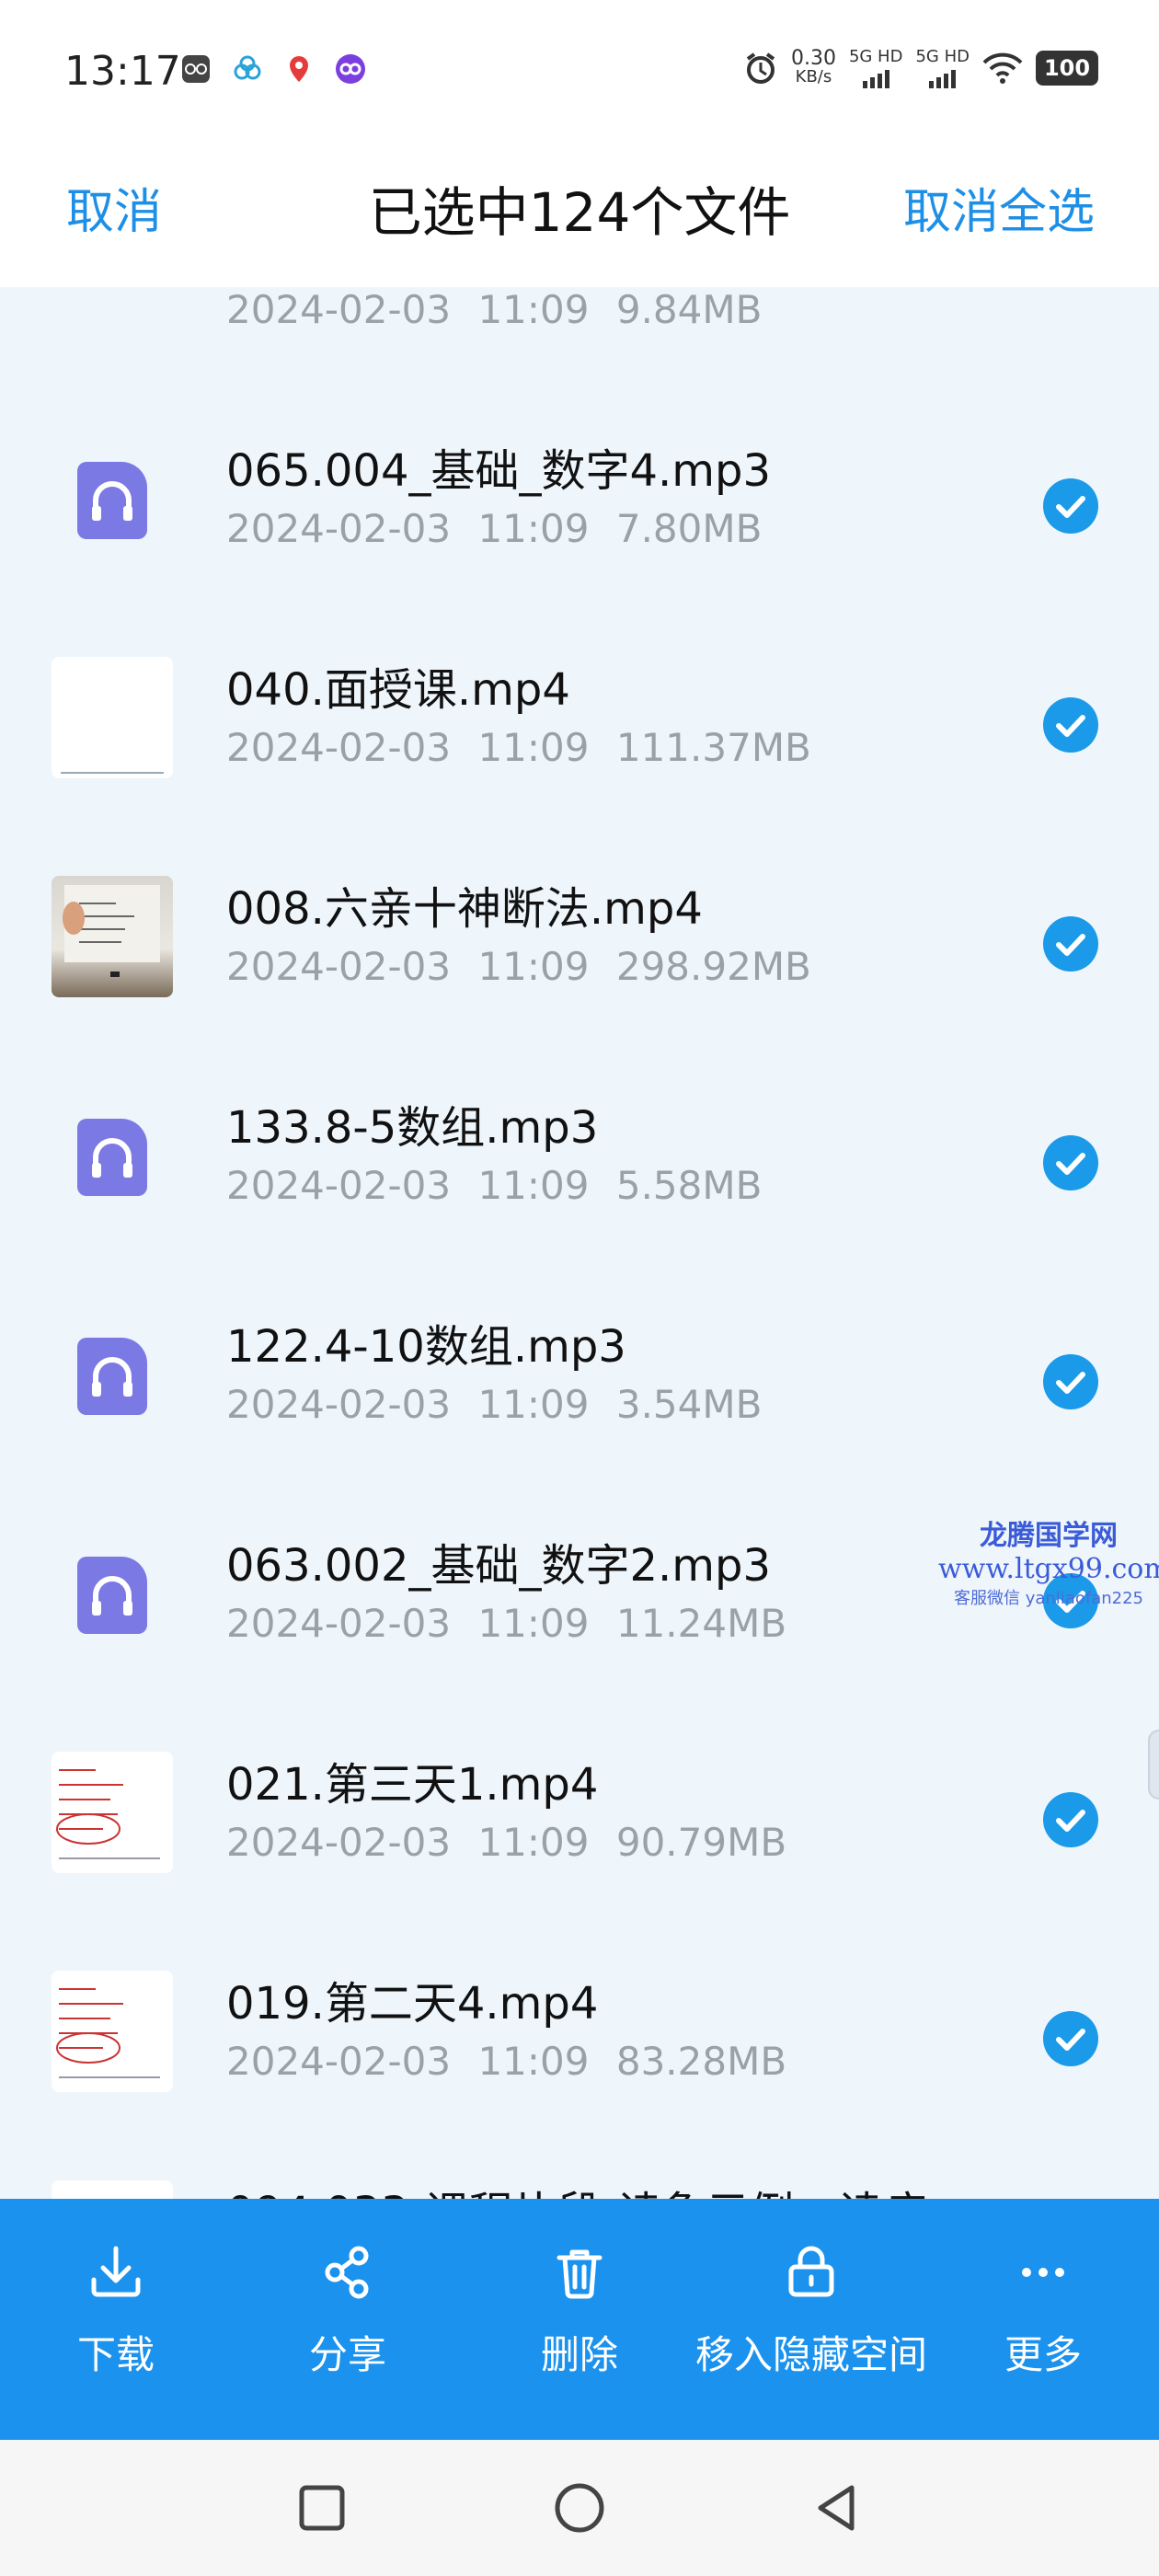 The height and width of the screenshot is (2576, 1159). Describe the element at coordinates (999, 207) in the screenshot. I see `deselect-all-button: 取消全选` at that location.